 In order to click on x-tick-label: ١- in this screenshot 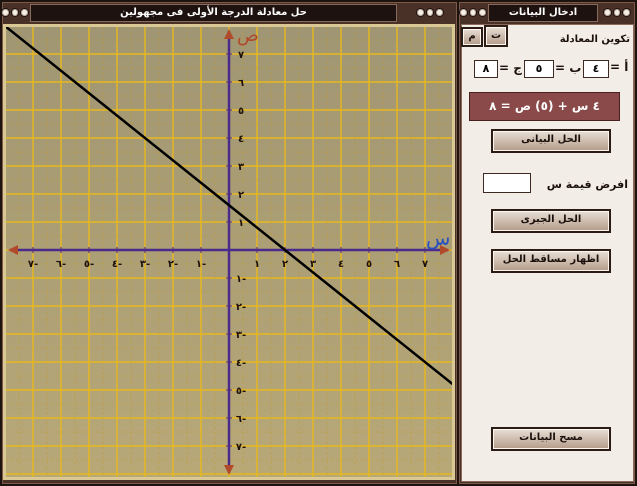, I will do `click(201, 264)`.